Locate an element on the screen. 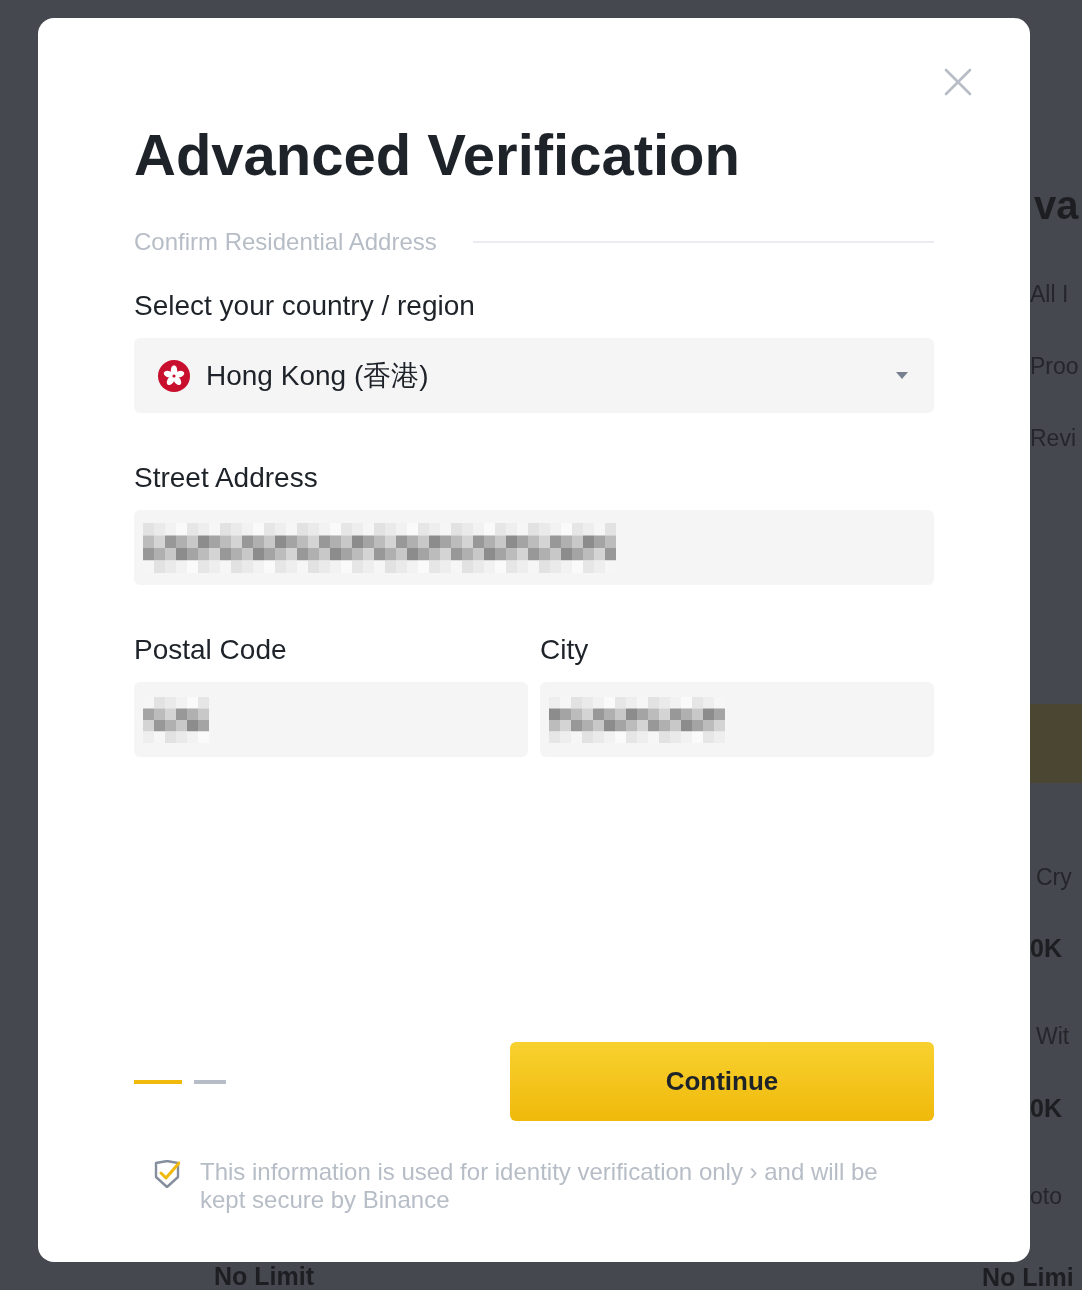  field-label: Postal Code is located at coordinates (211, 650).